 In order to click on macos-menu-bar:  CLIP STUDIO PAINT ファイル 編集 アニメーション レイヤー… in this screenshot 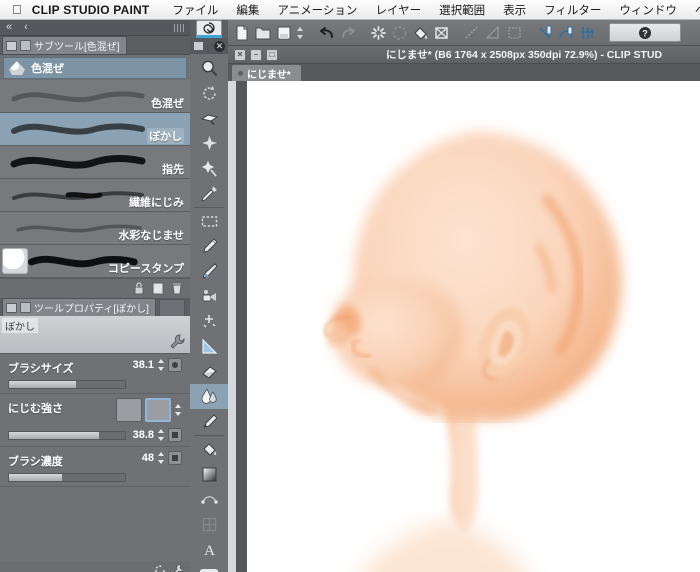, I will do `click(350, 10)`.